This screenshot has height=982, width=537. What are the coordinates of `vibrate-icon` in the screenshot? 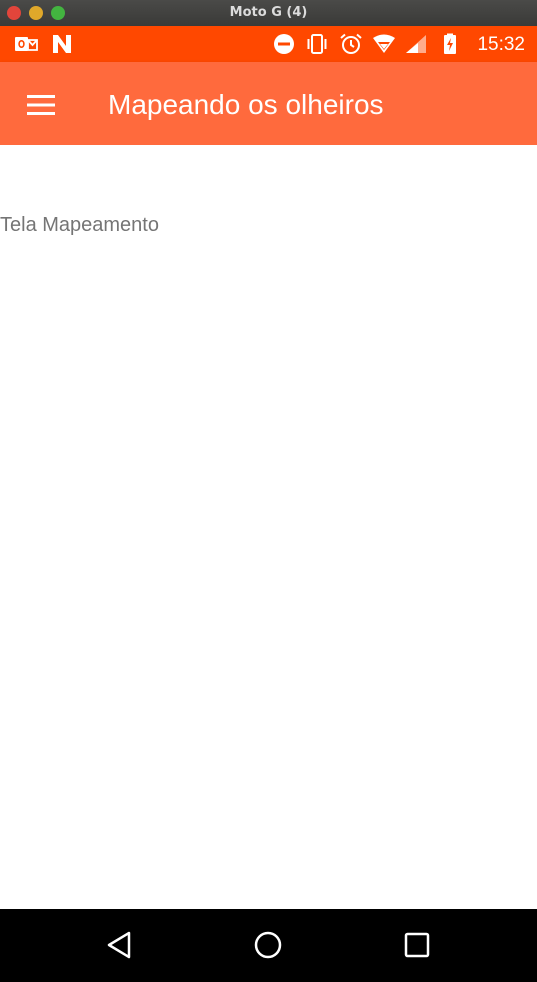 It's located at (317, 44).